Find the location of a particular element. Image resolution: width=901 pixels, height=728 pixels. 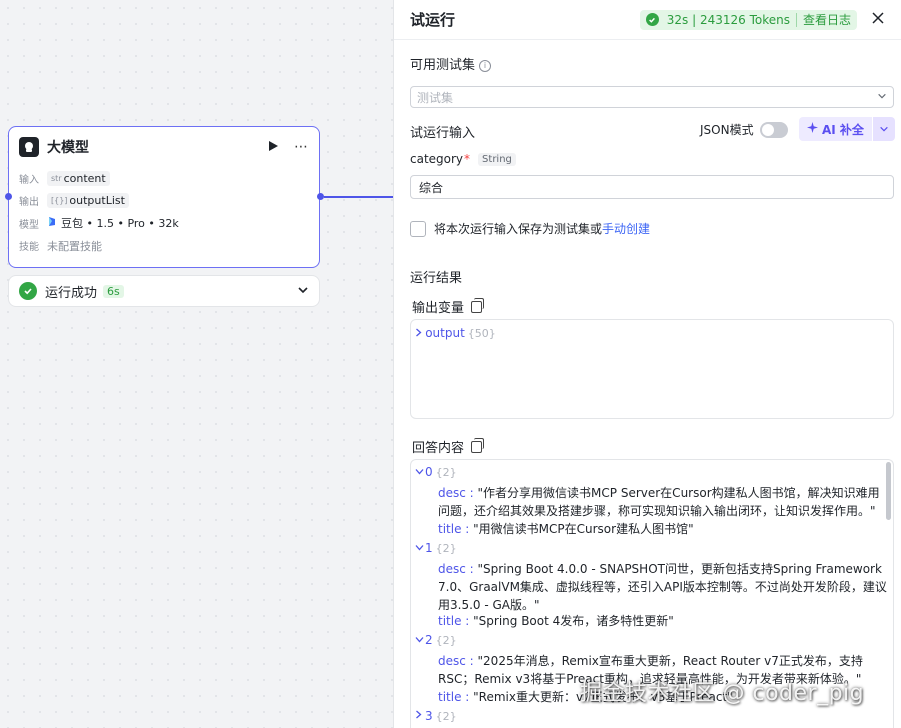

run-duration-badge: 6s is located at coordinates (113, 291).